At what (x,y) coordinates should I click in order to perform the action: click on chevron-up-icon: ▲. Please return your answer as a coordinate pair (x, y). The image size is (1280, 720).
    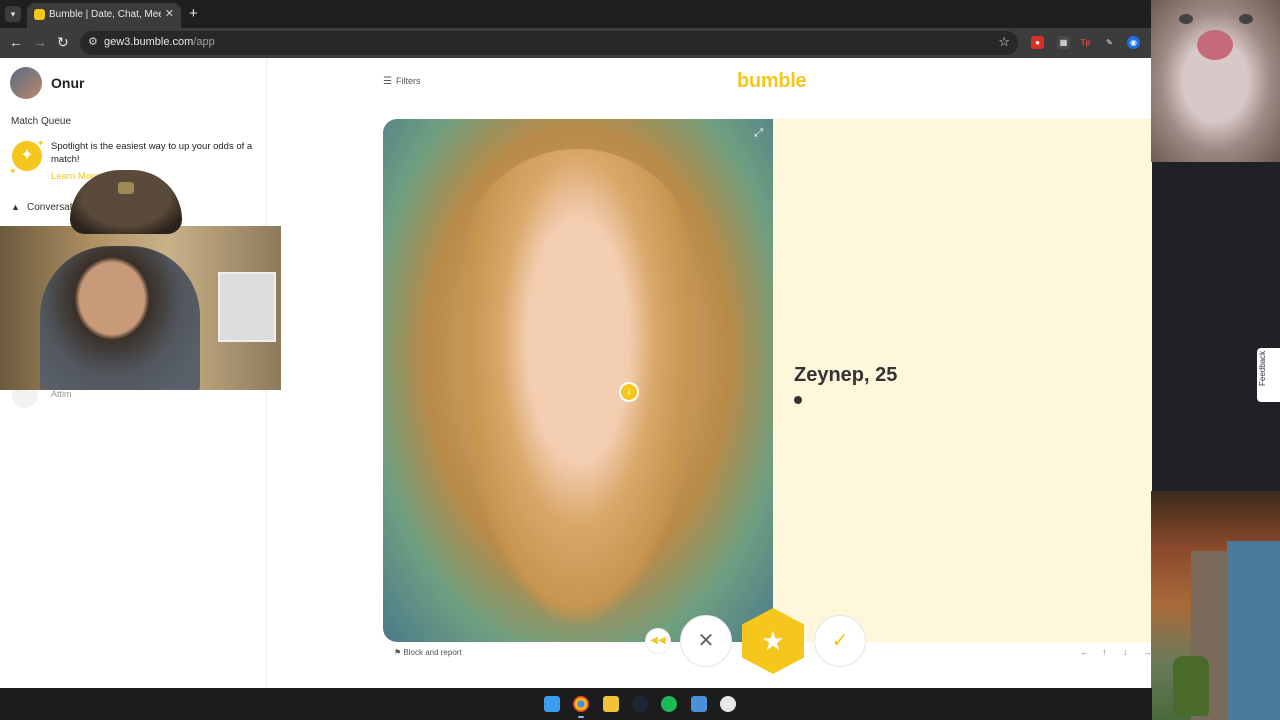
    Looking at the image, I should click on (15, 207).